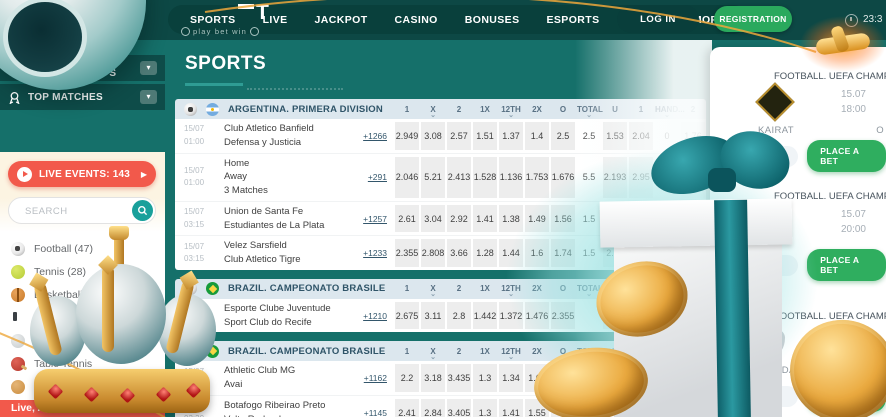 The width and height of the screenshot is (886, 417). I want to click on odds-cell: 2.355, so click(407, 253).